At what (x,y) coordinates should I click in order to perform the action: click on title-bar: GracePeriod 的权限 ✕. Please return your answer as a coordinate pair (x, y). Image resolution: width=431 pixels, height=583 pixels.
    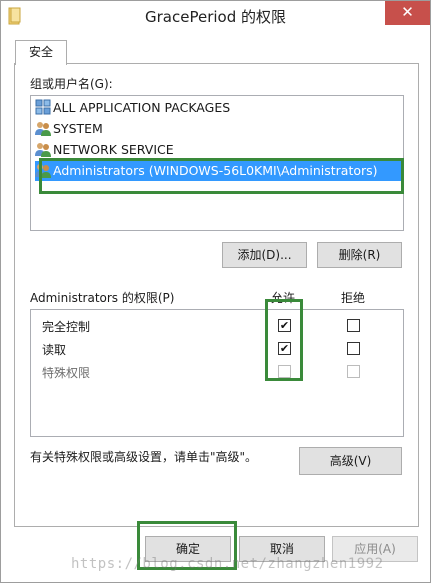
    Looking at the image, I should click on (215, 16).